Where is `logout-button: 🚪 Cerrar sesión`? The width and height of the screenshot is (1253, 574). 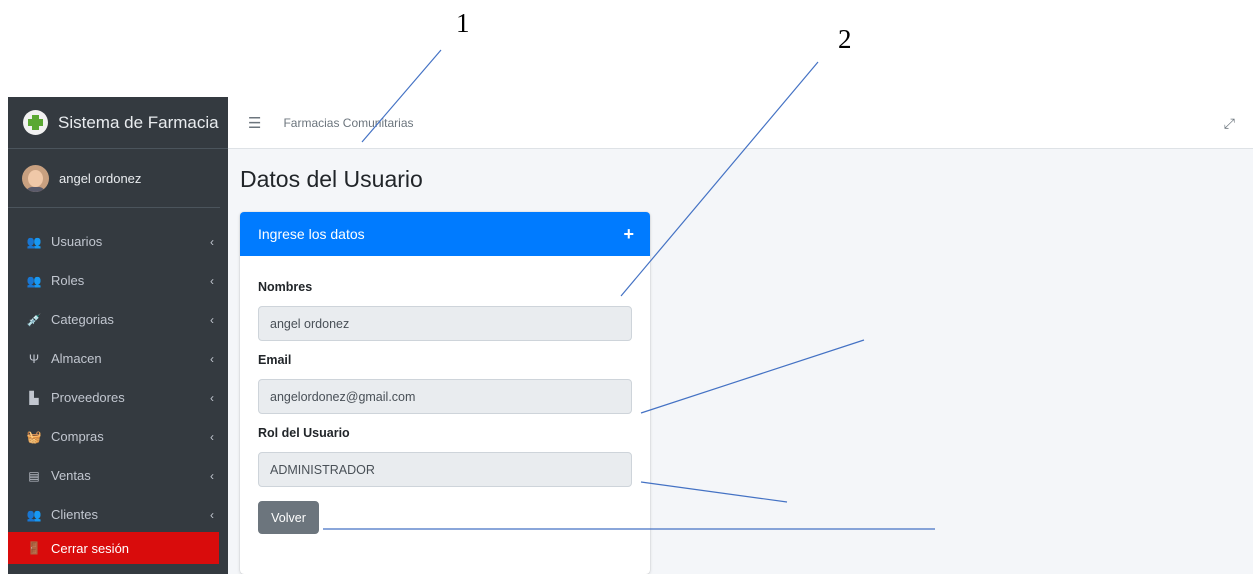 logout-button: 🚪 Cerrar sesión is located at coordinates (113, 548).